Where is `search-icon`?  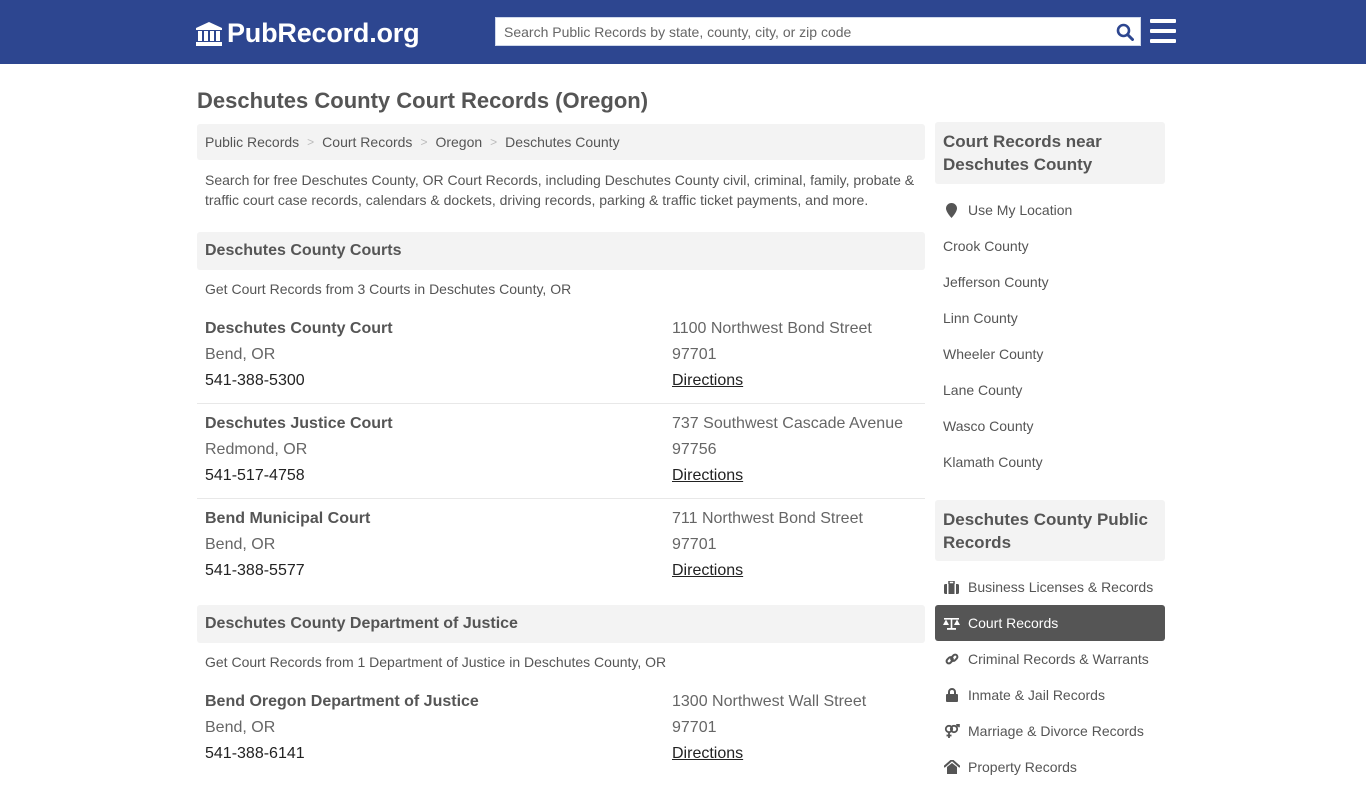 search-icon is located at coordinates (1125, 32).